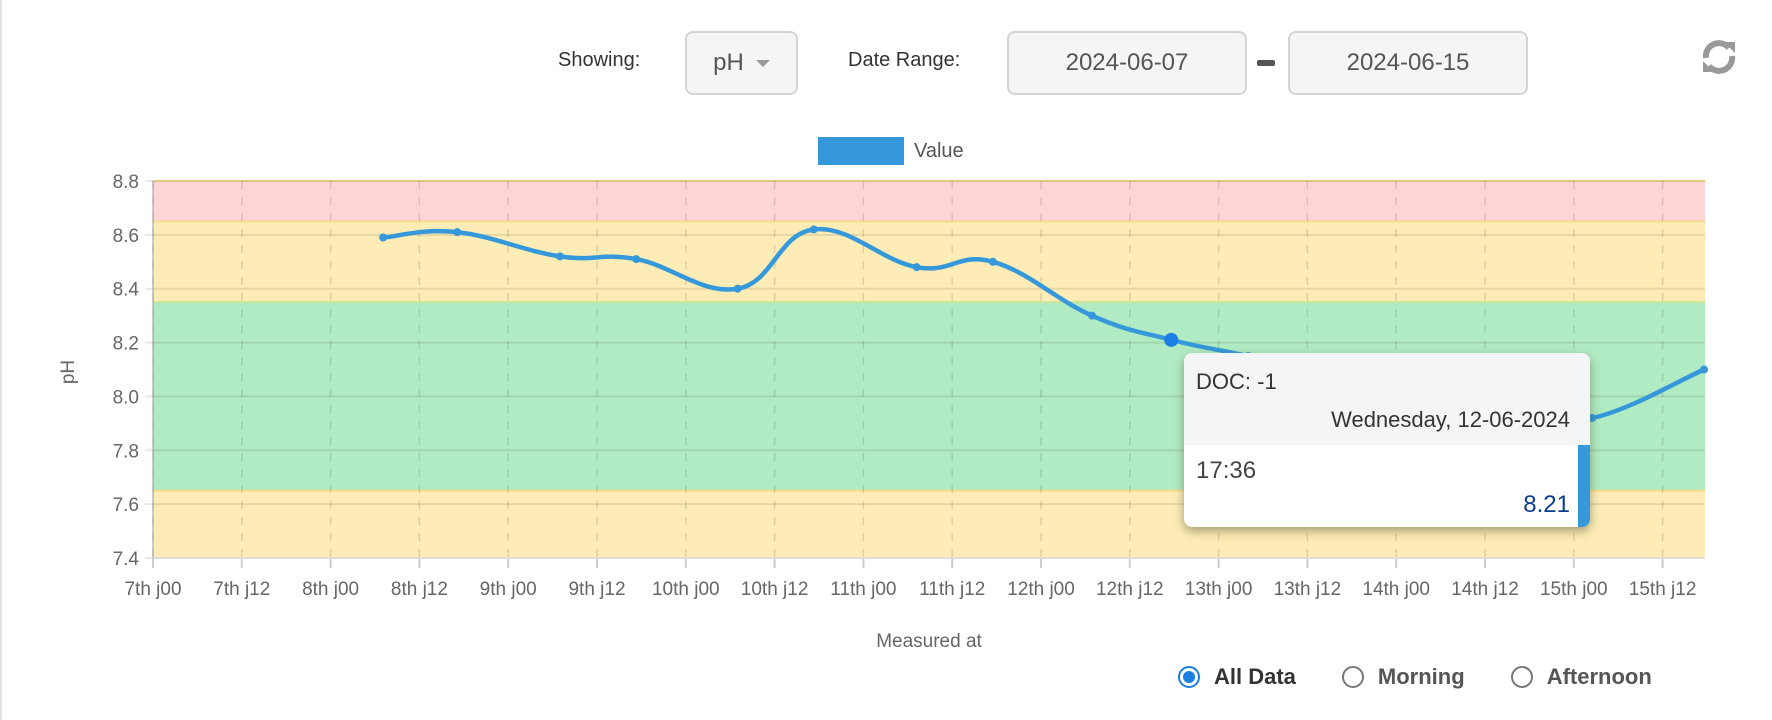  What do you see at coordinates (686, 589) in the screenshot?
I see `x-tick-label: 10th j00` at bounding box center [686, 589].